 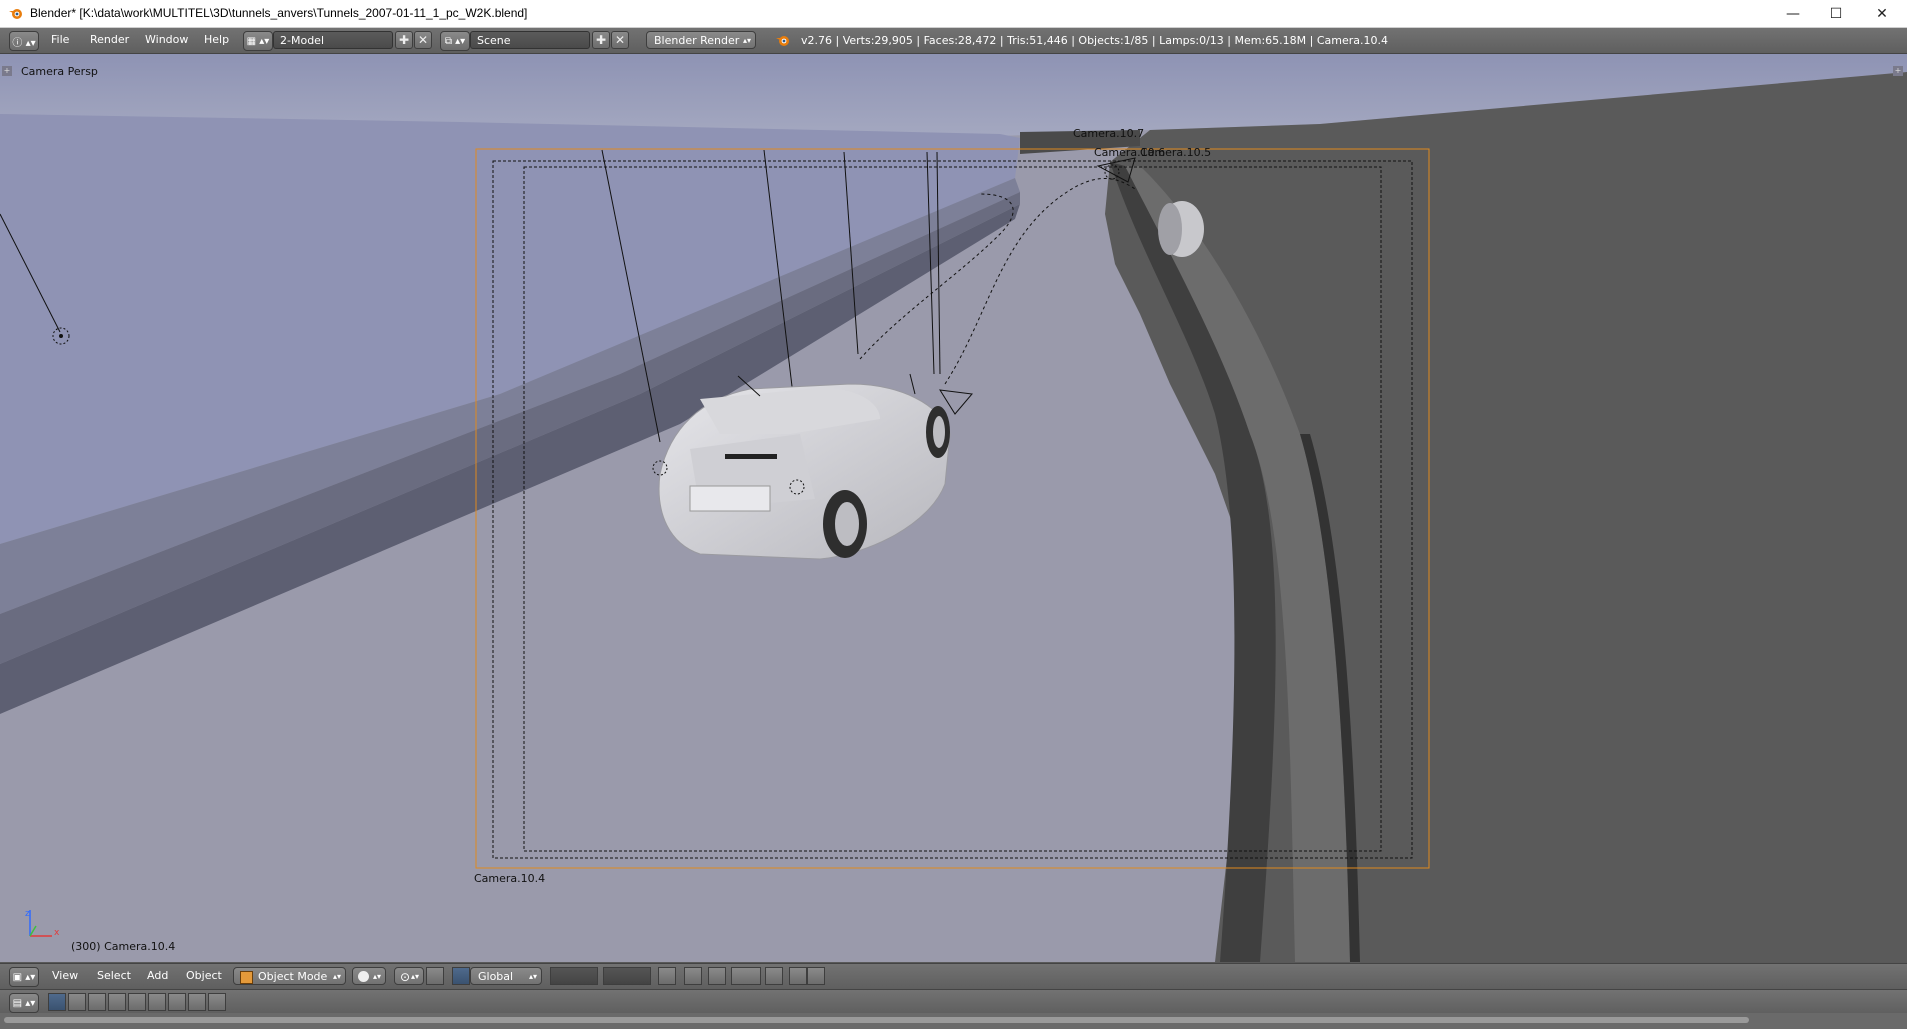 I want to click on menu-select: Select, so click(x=114, y=975).